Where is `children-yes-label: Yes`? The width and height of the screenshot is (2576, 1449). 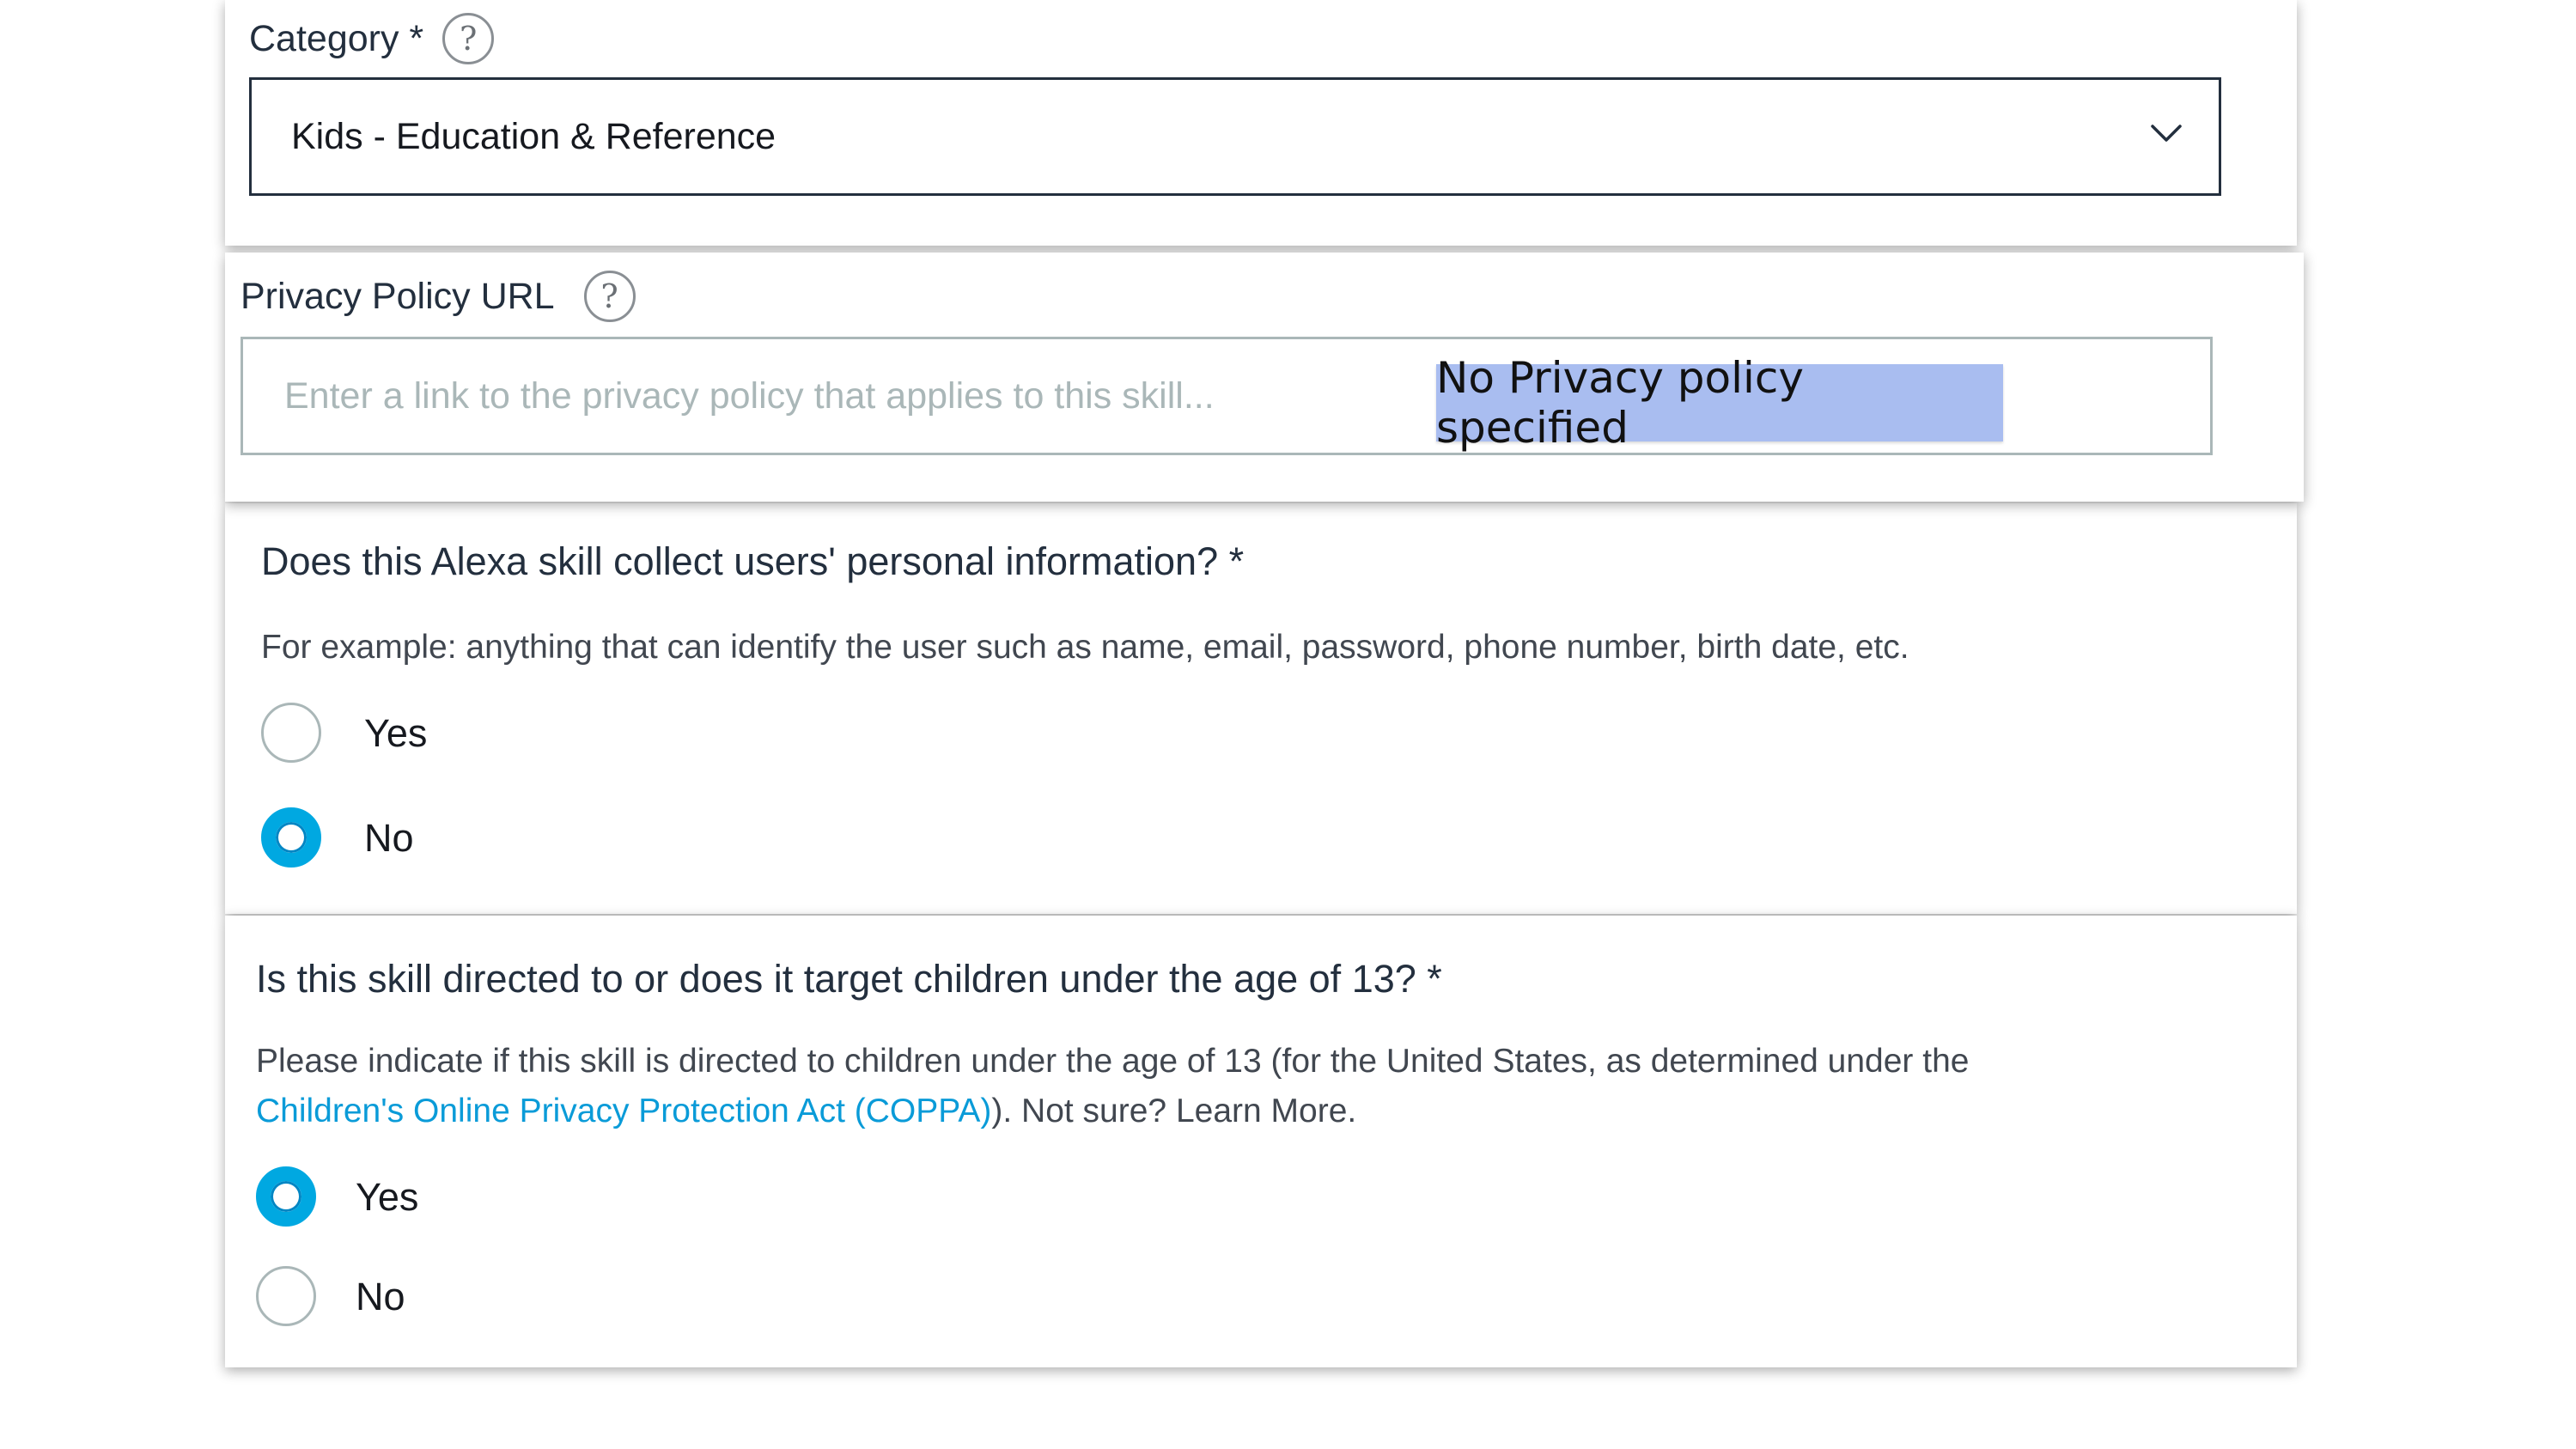 children-yes-label: Yes is located at coordinates (387, 1197).